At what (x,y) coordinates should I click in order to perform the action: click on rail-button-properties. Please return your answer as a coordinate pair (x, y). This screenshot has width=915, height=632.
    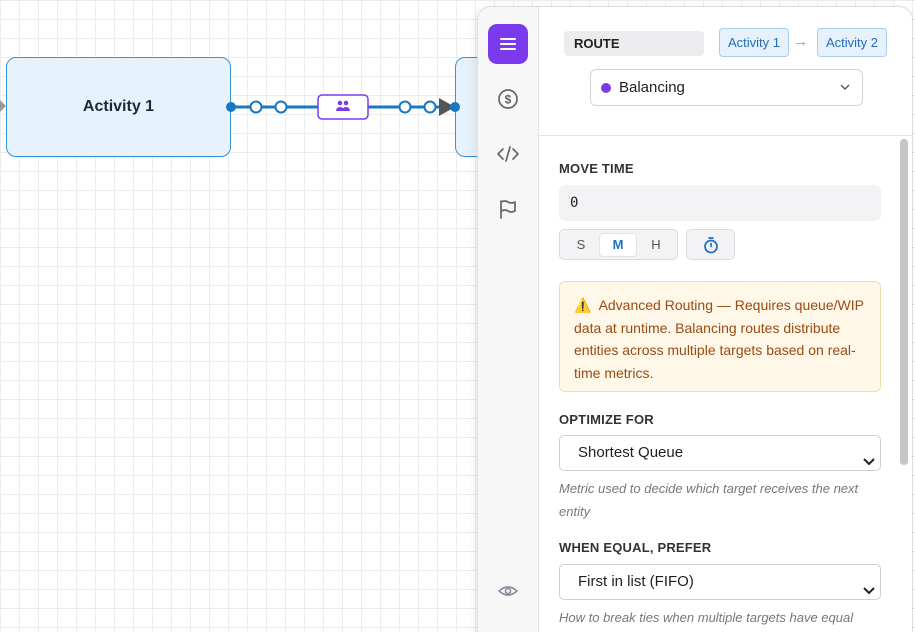
    Looking at the image, I should click on (508, 44).